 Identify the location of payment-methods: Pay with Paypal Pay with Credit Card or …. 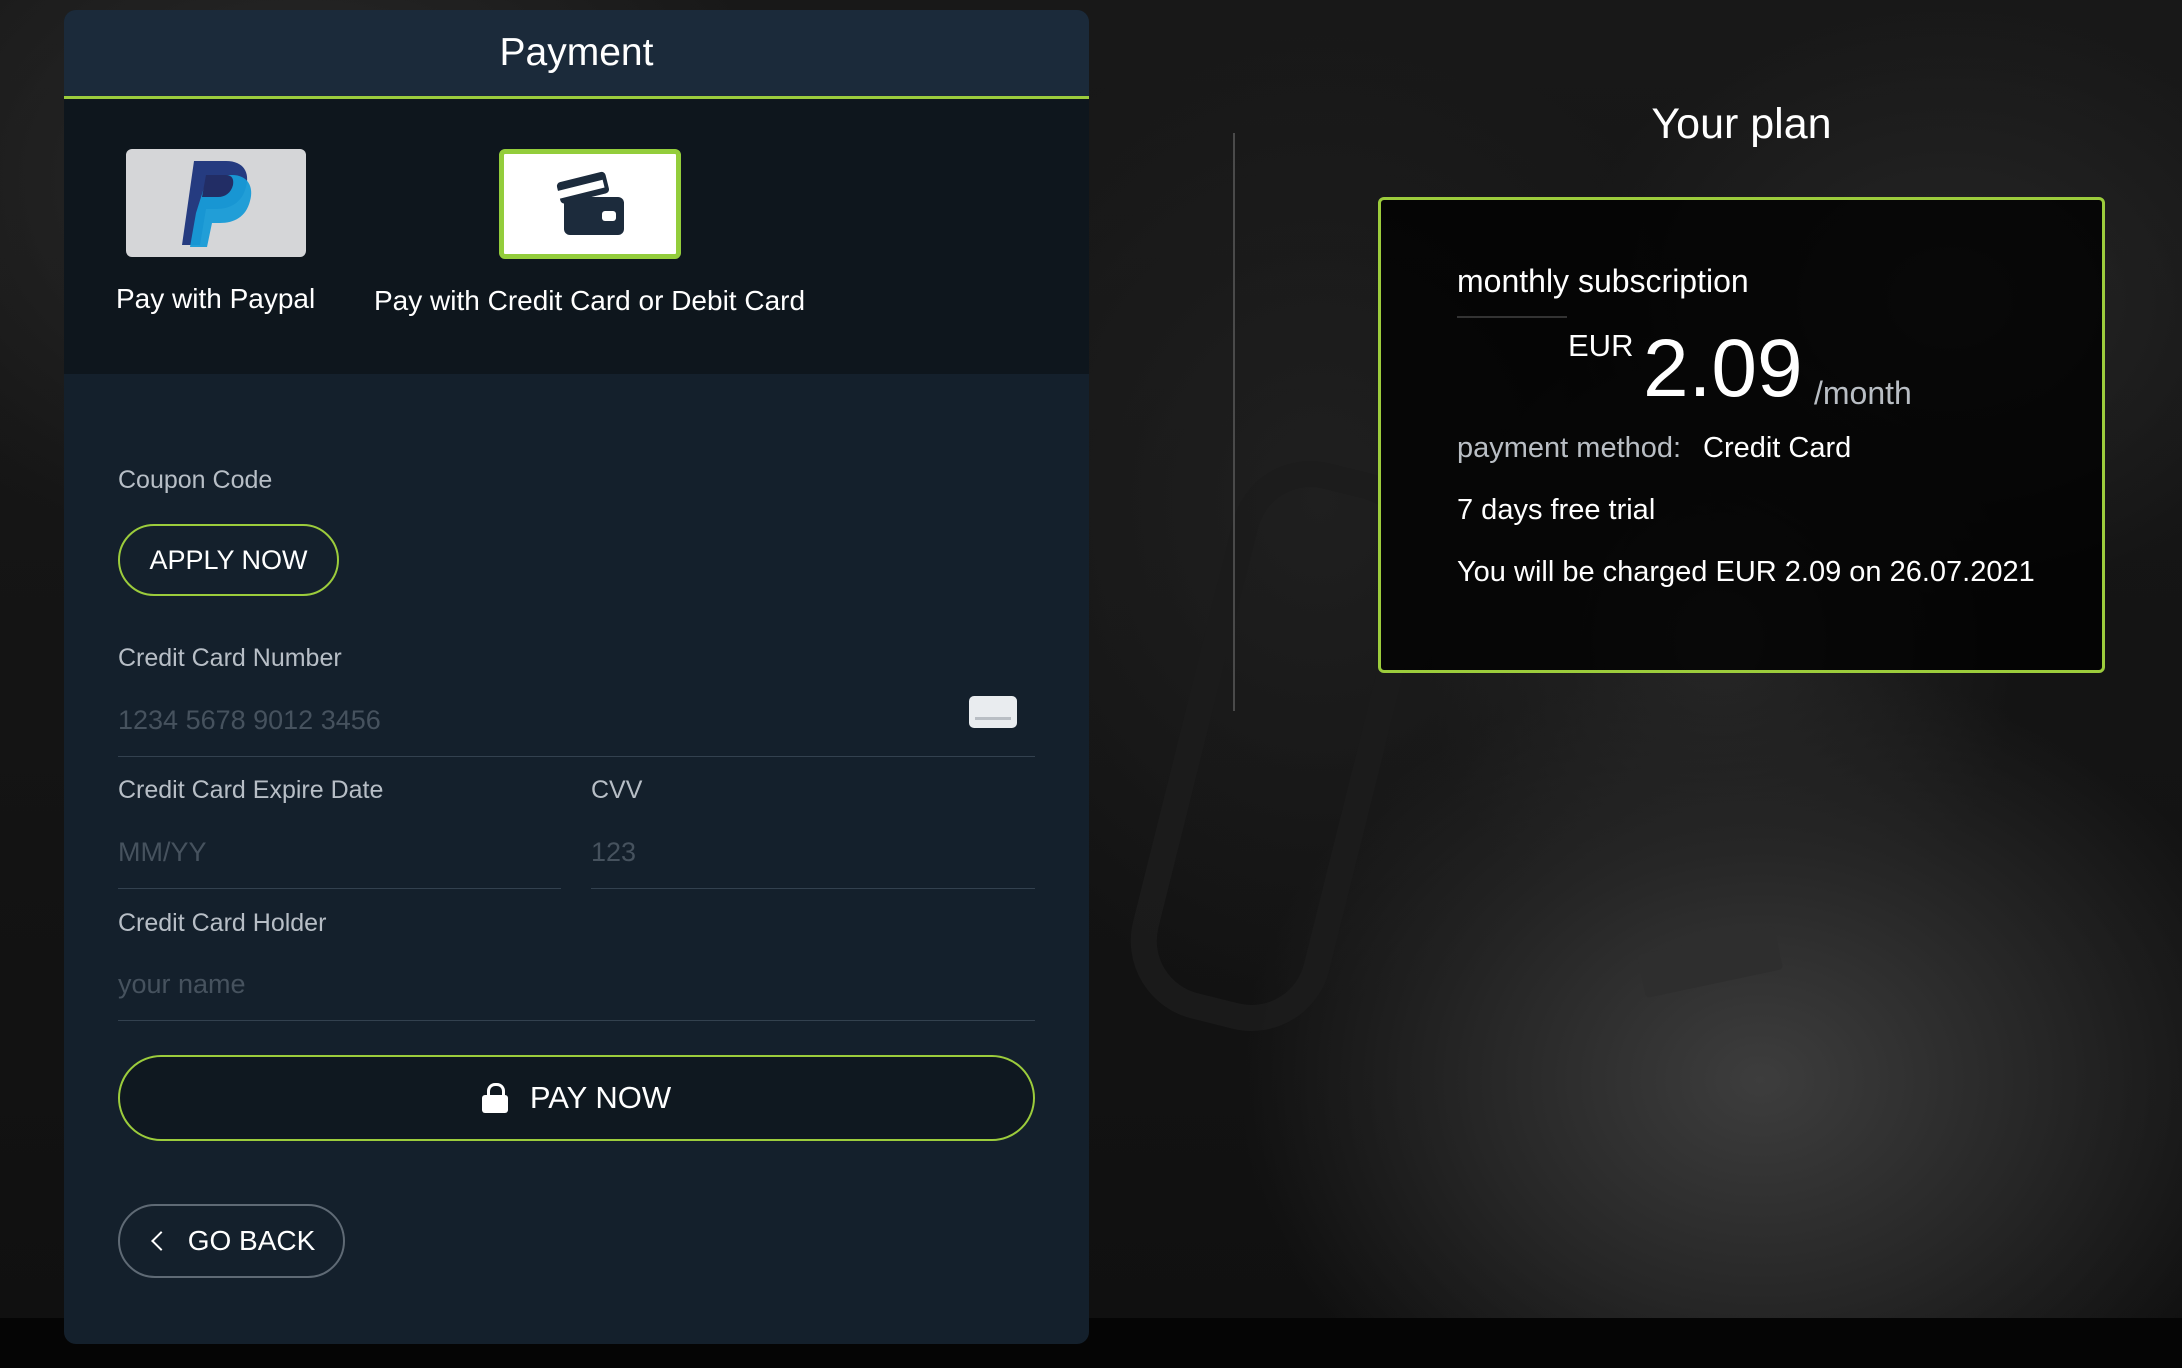
(576, 236).